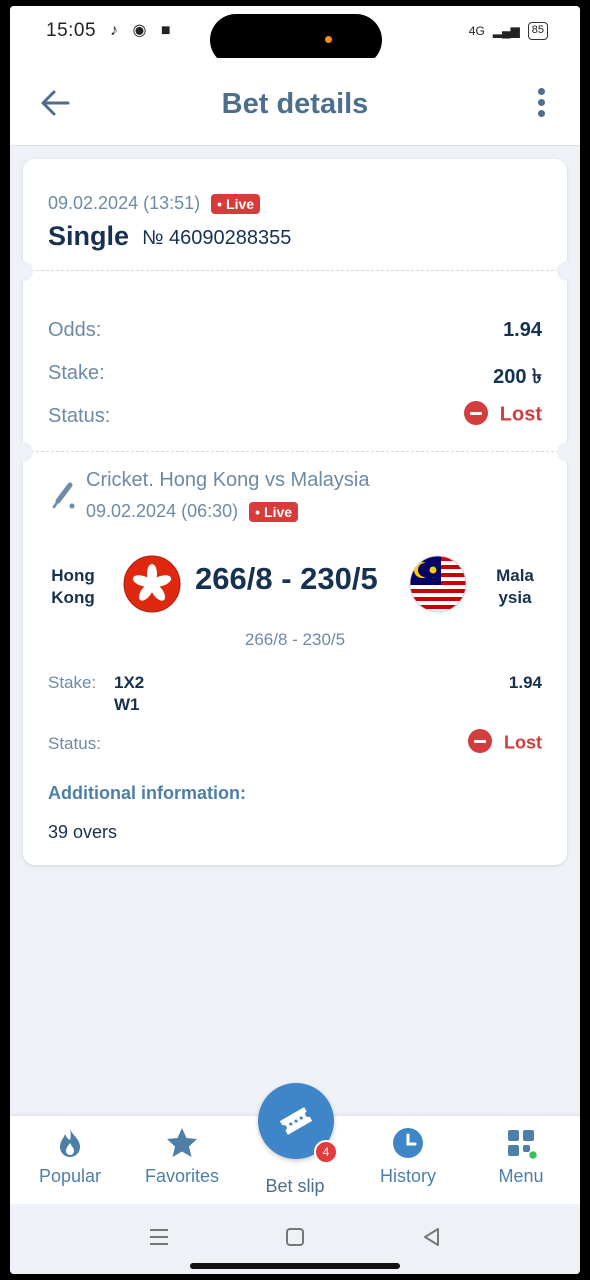 The image size is (590, 1280). I want to click on signal-icon: ▂▄▆, so click(506, 31).